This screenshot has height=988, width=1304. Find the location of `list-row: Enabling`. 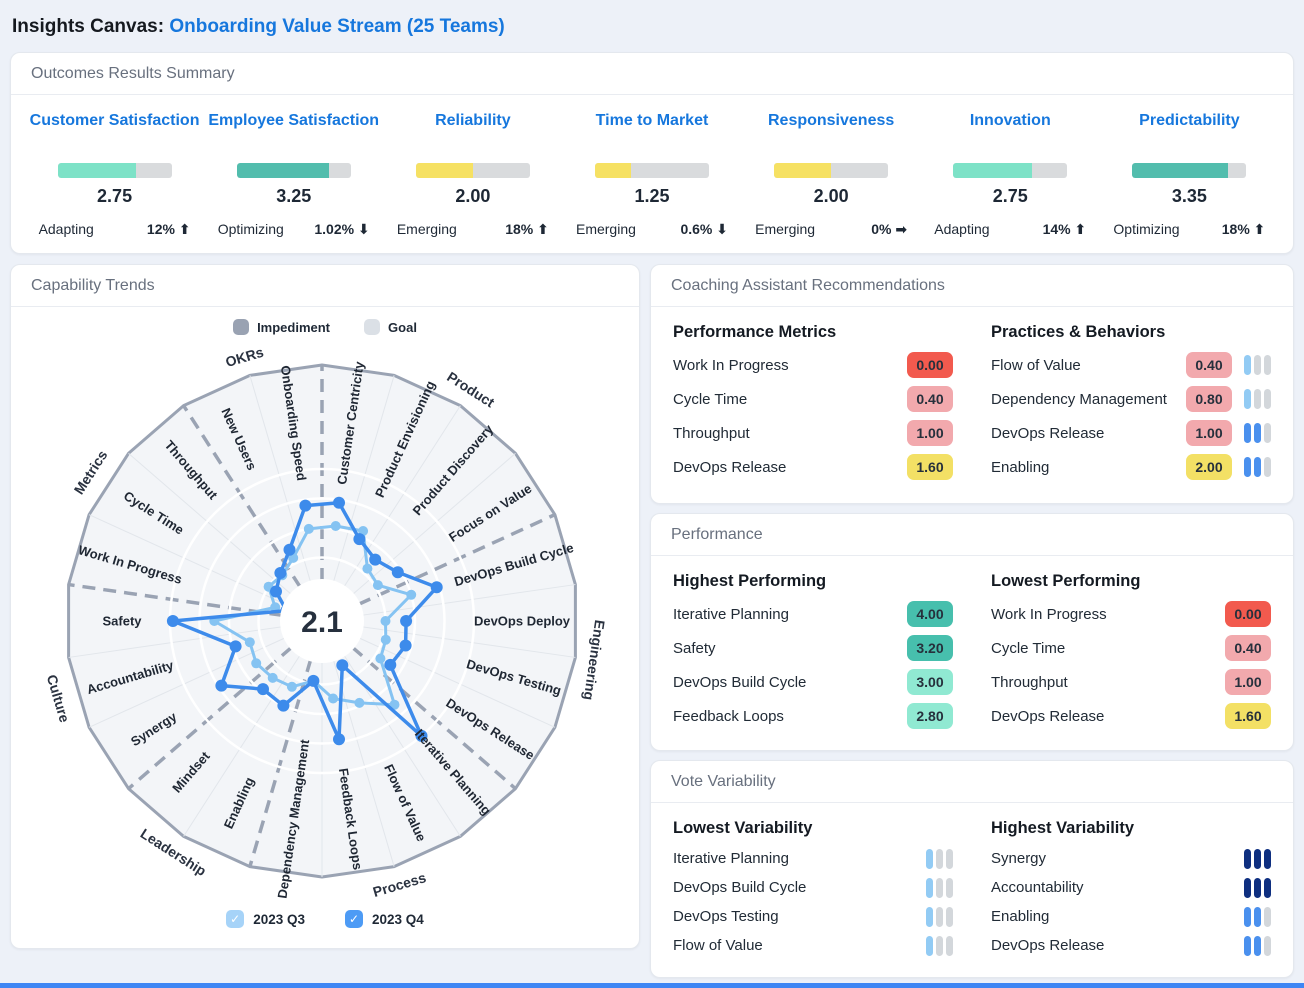

list-row: Enabling is located at coordinates (1131, 916).